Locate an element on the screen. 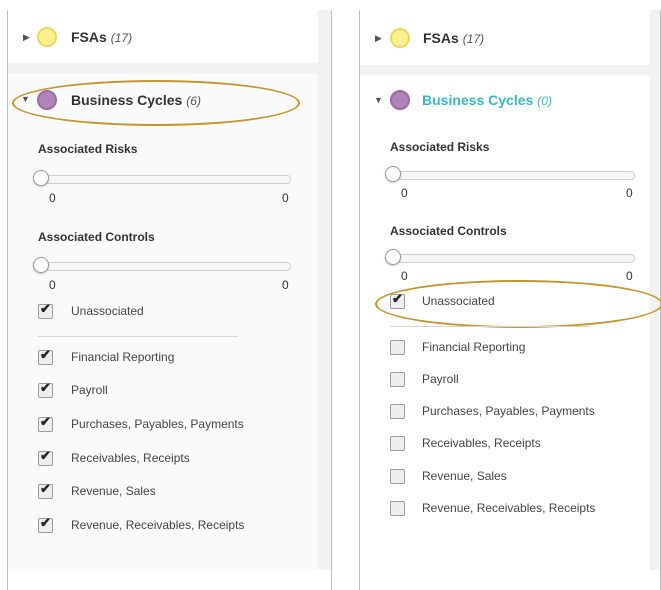 The width and height of the screenshot is (661, 590). receivables-checkbox is located at coordinates (397, 443).